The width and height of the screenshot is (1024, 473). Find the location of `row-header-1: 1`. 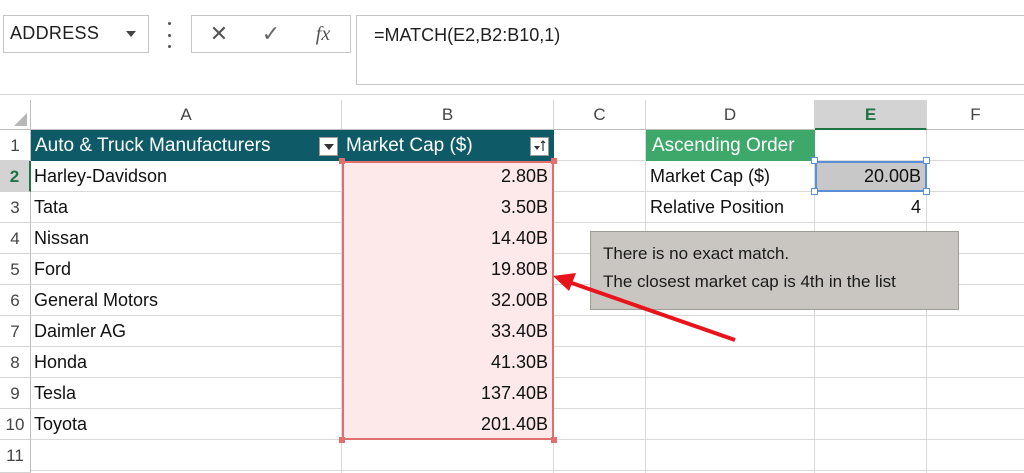

row-header-1: 1 is located at coordinates (15, 145).